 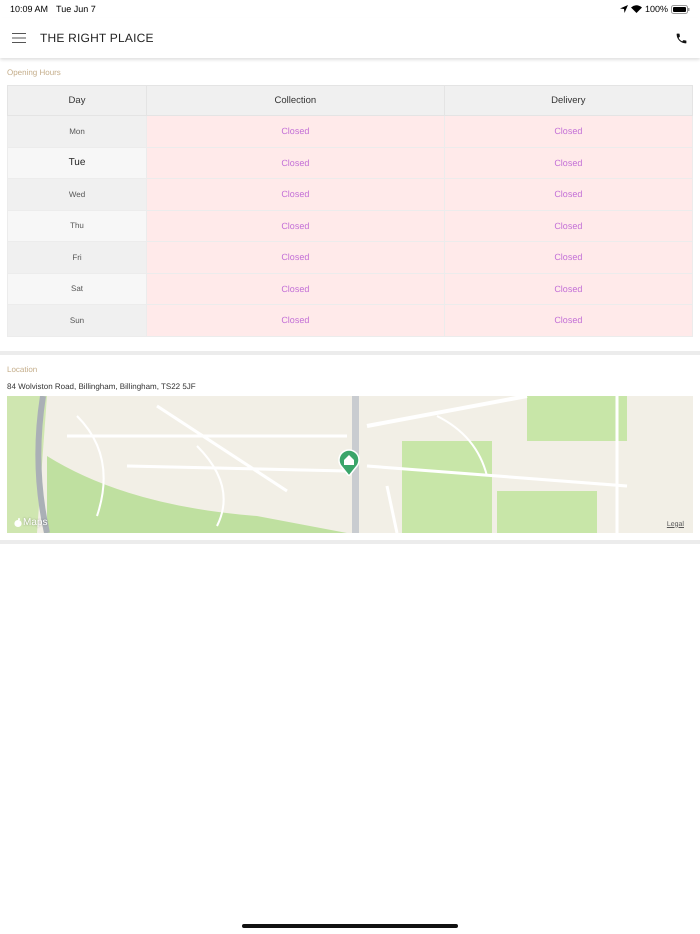 What do you see at coordinates (77, 226) in the screenshot?
I see `day-cell: Thu` at bounding box center [77, 226].